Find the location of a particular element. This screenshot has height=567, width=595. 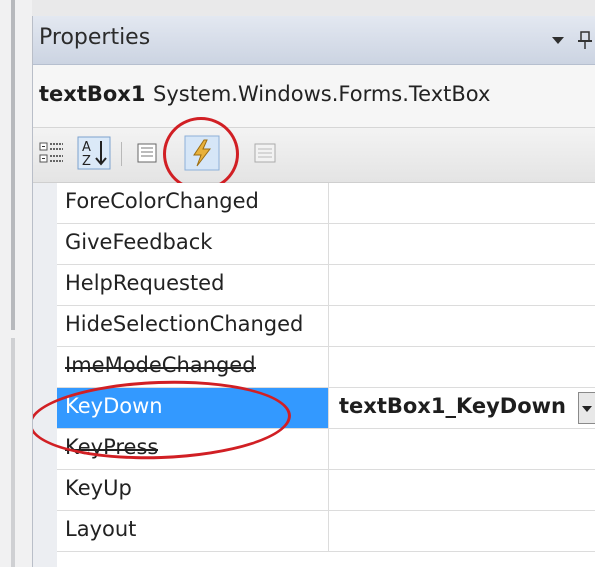

event-row-keydown: KeyDown textBox1_KeyDown is located at coordinates (326, 408).